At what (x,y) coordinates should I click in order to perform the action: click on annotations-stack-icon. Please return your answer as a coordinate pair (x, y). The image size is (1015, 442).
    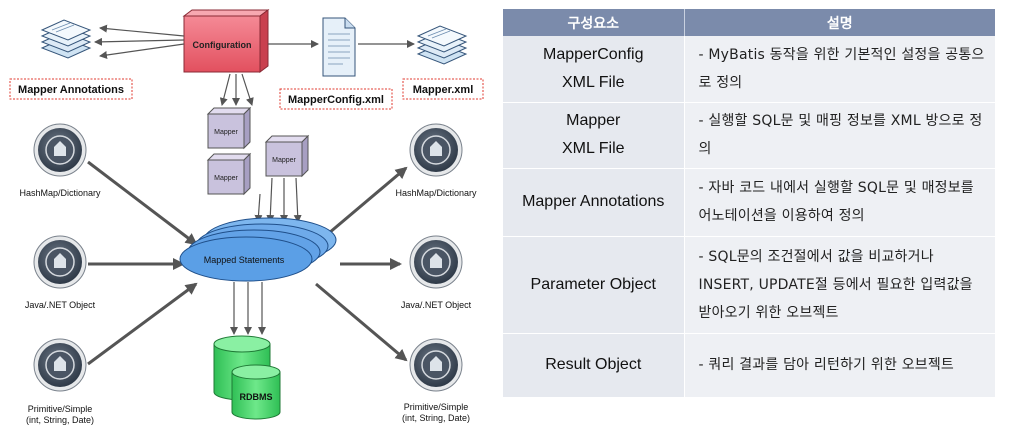
    Looking at the image, I should click on (66, 39).